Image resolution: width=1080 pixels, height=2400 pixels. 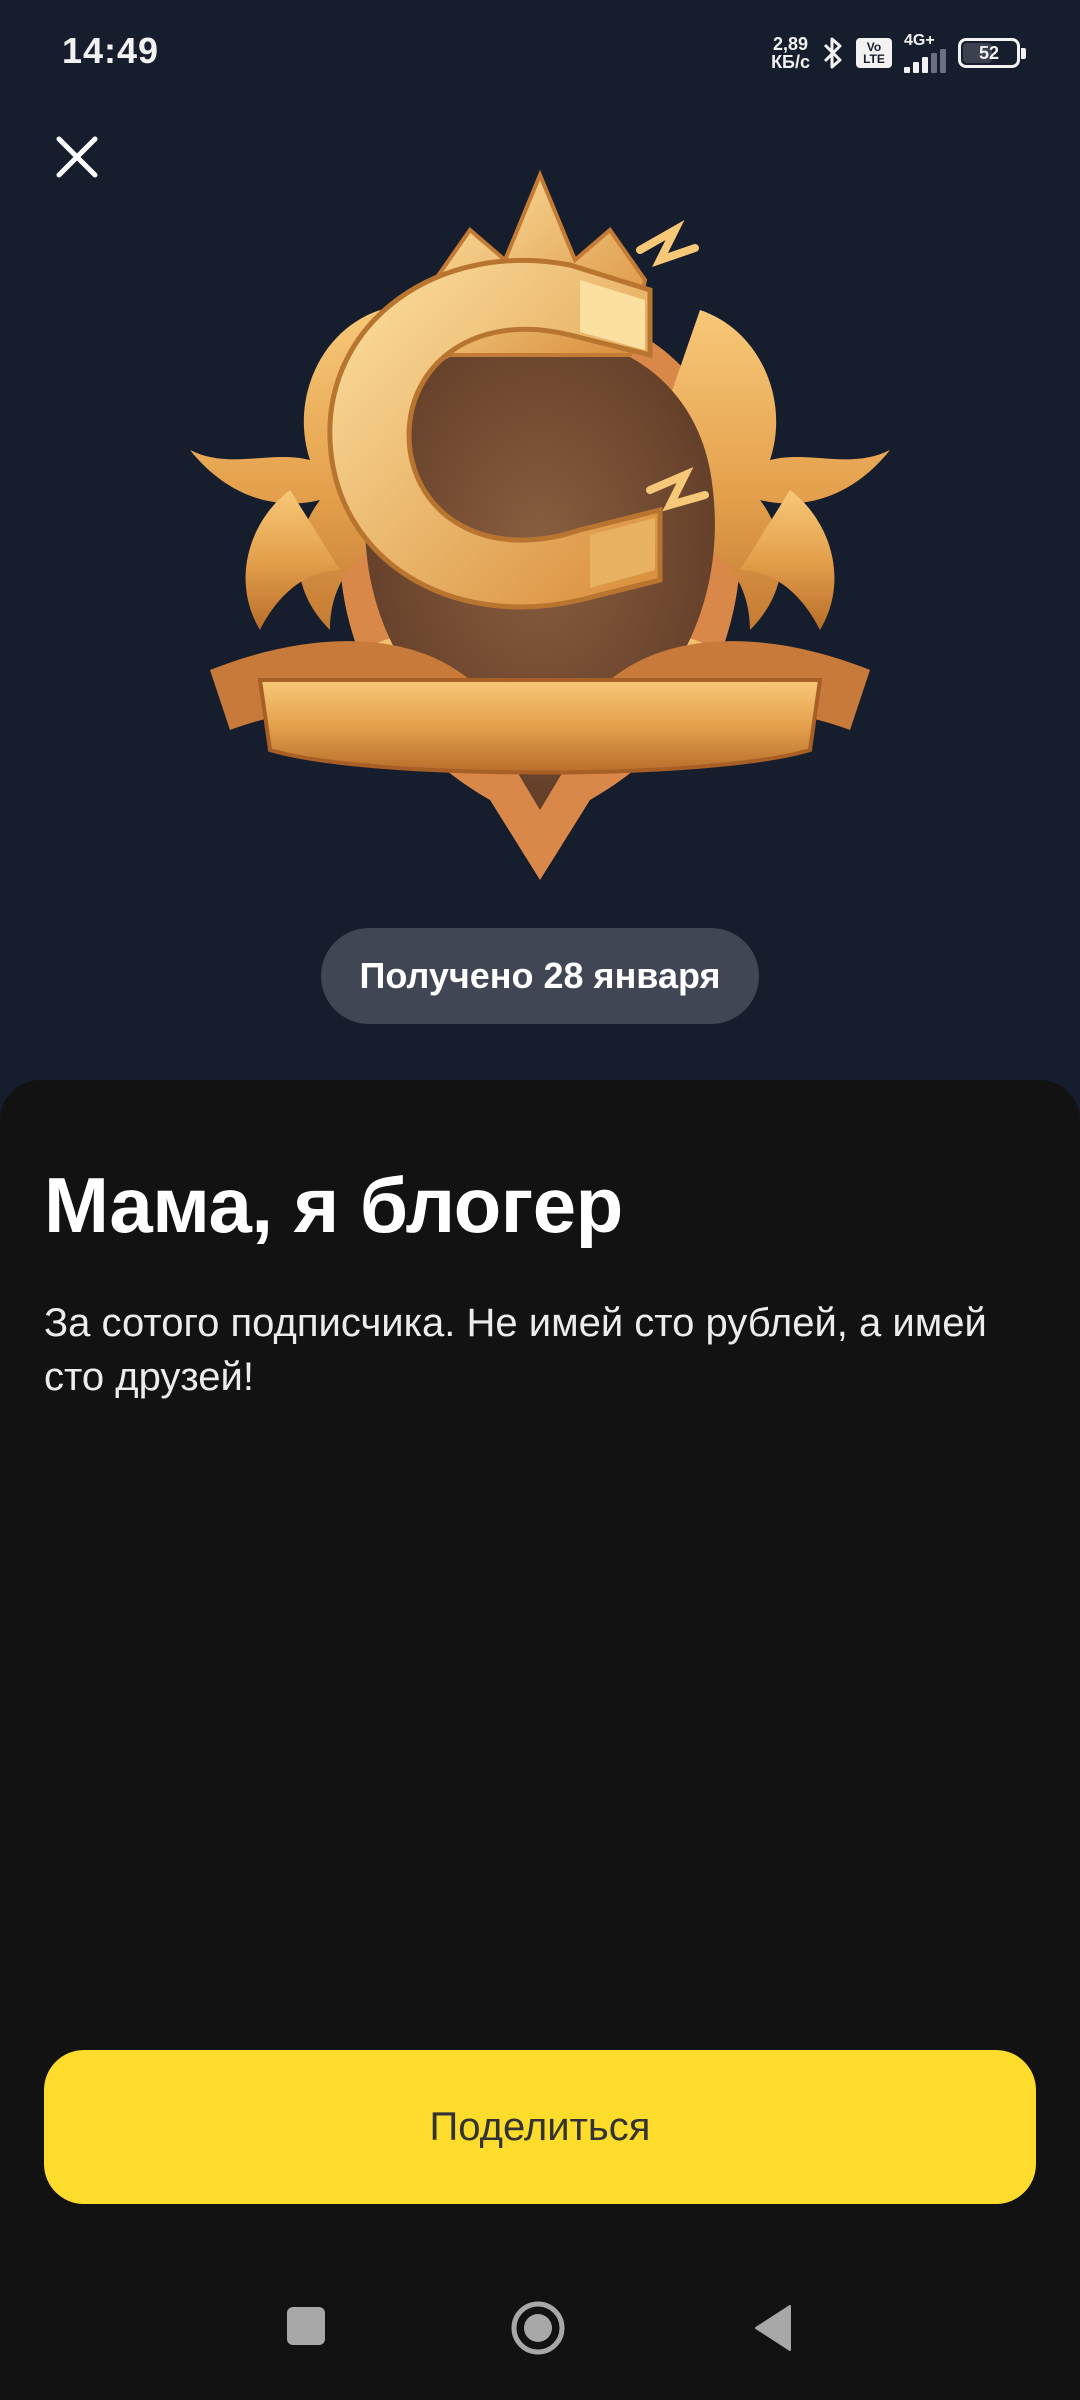 I want to click on received-date-badge: Получено 28 января, so click(x=540, y=976).